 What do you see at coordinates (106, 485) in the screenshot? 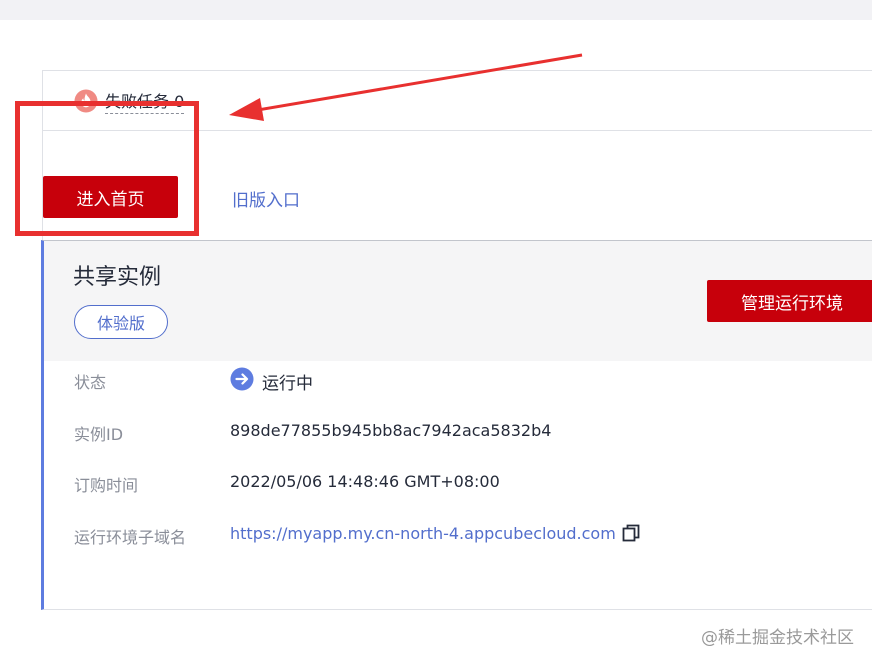
I see `order-time-label: 订购时间` at bounding box center [106, 485].